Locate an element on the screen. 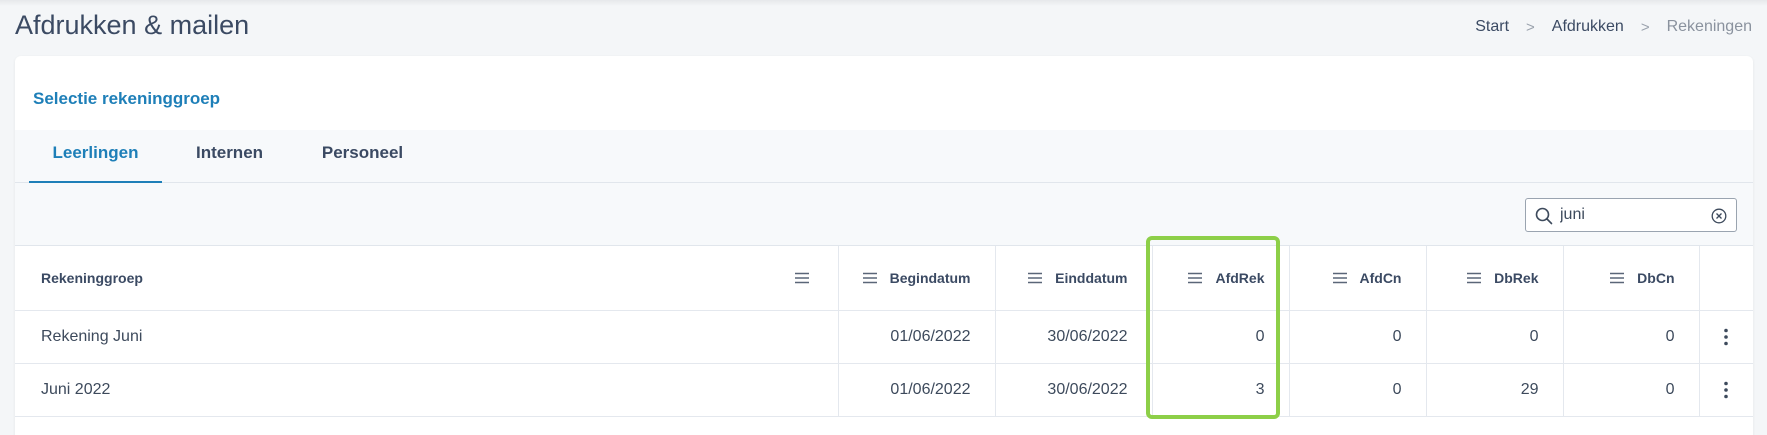 The image size is (1767, 435). table-row: Juni 2022 01/06/2022 30/06/2022 3 0 29 0 is located at coordinates (884, 390).